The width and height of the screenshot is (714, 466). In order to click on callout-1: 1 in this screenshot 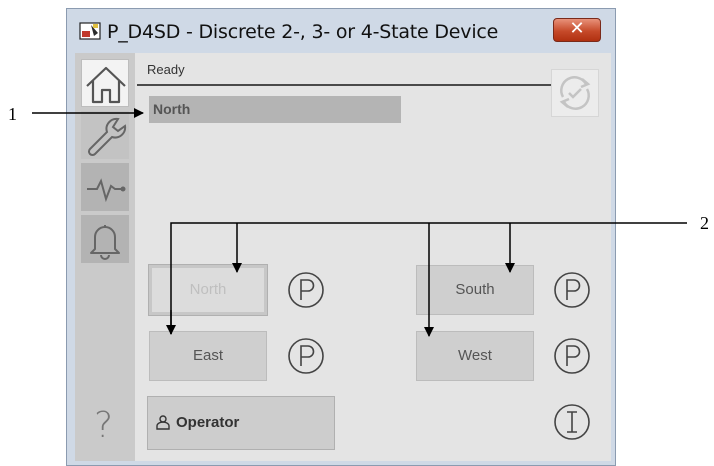, I will do `click(12, 114)`.